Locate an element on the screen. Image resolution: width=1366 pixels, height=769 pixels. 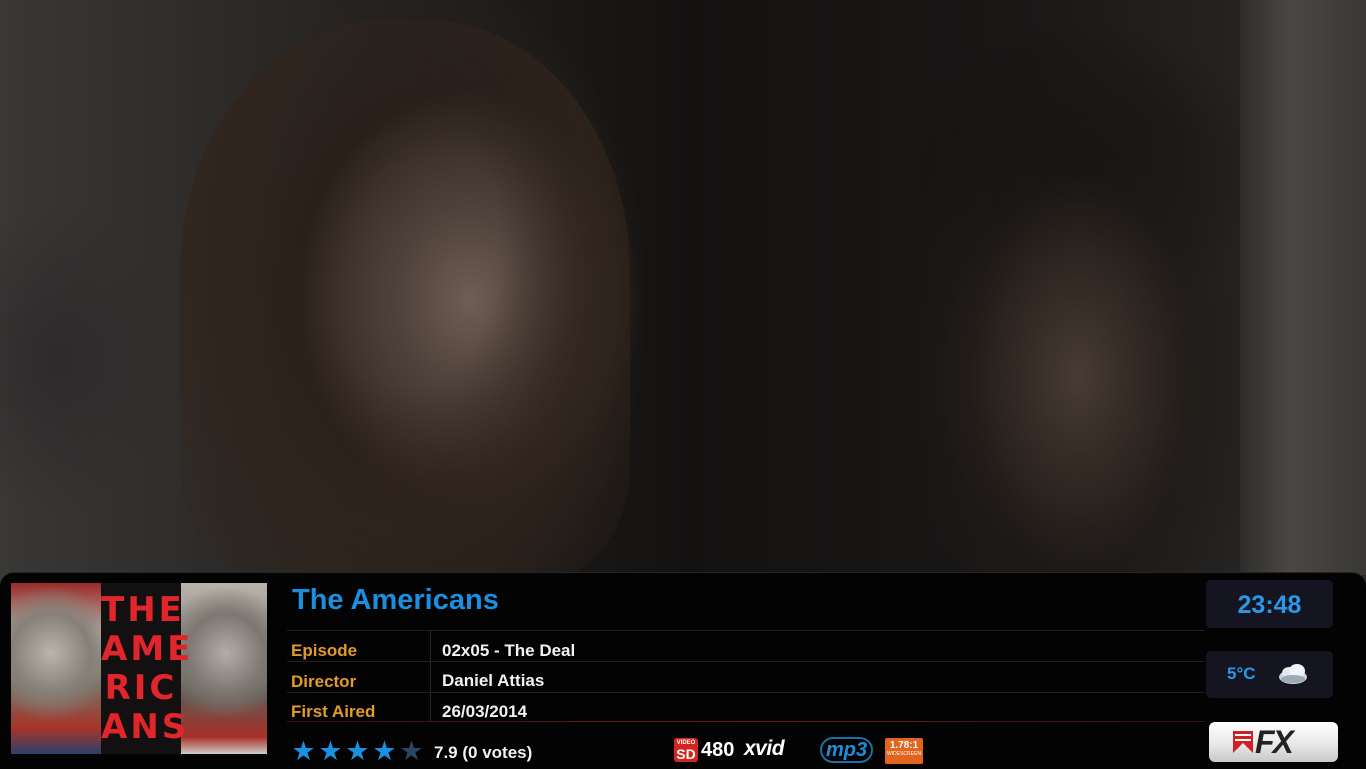
network-name: FX is located at coordinates (1274, 742).